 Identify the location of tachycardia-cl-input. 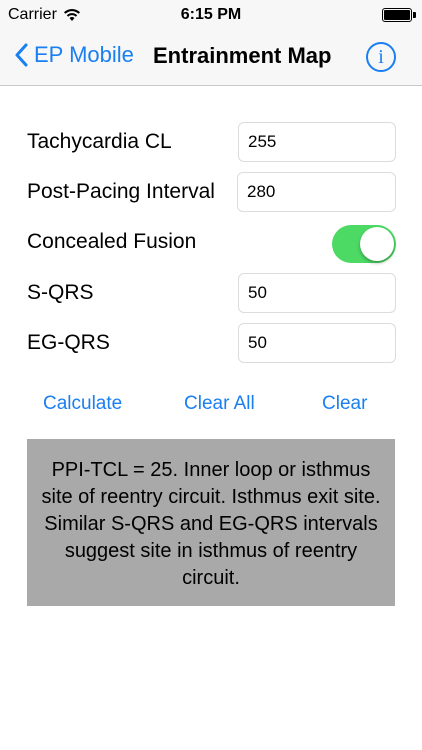
(317, 142).